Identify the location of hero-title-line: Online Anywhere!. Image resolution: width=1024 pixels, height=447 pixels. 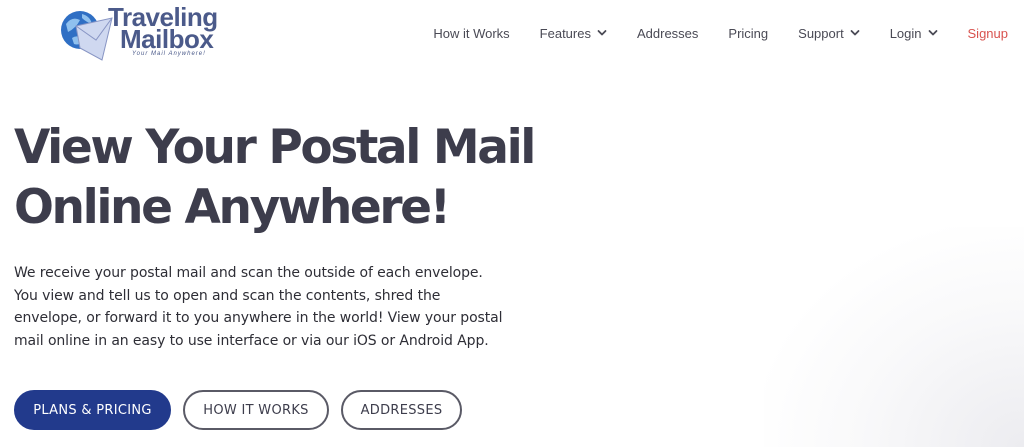
(232, 207).